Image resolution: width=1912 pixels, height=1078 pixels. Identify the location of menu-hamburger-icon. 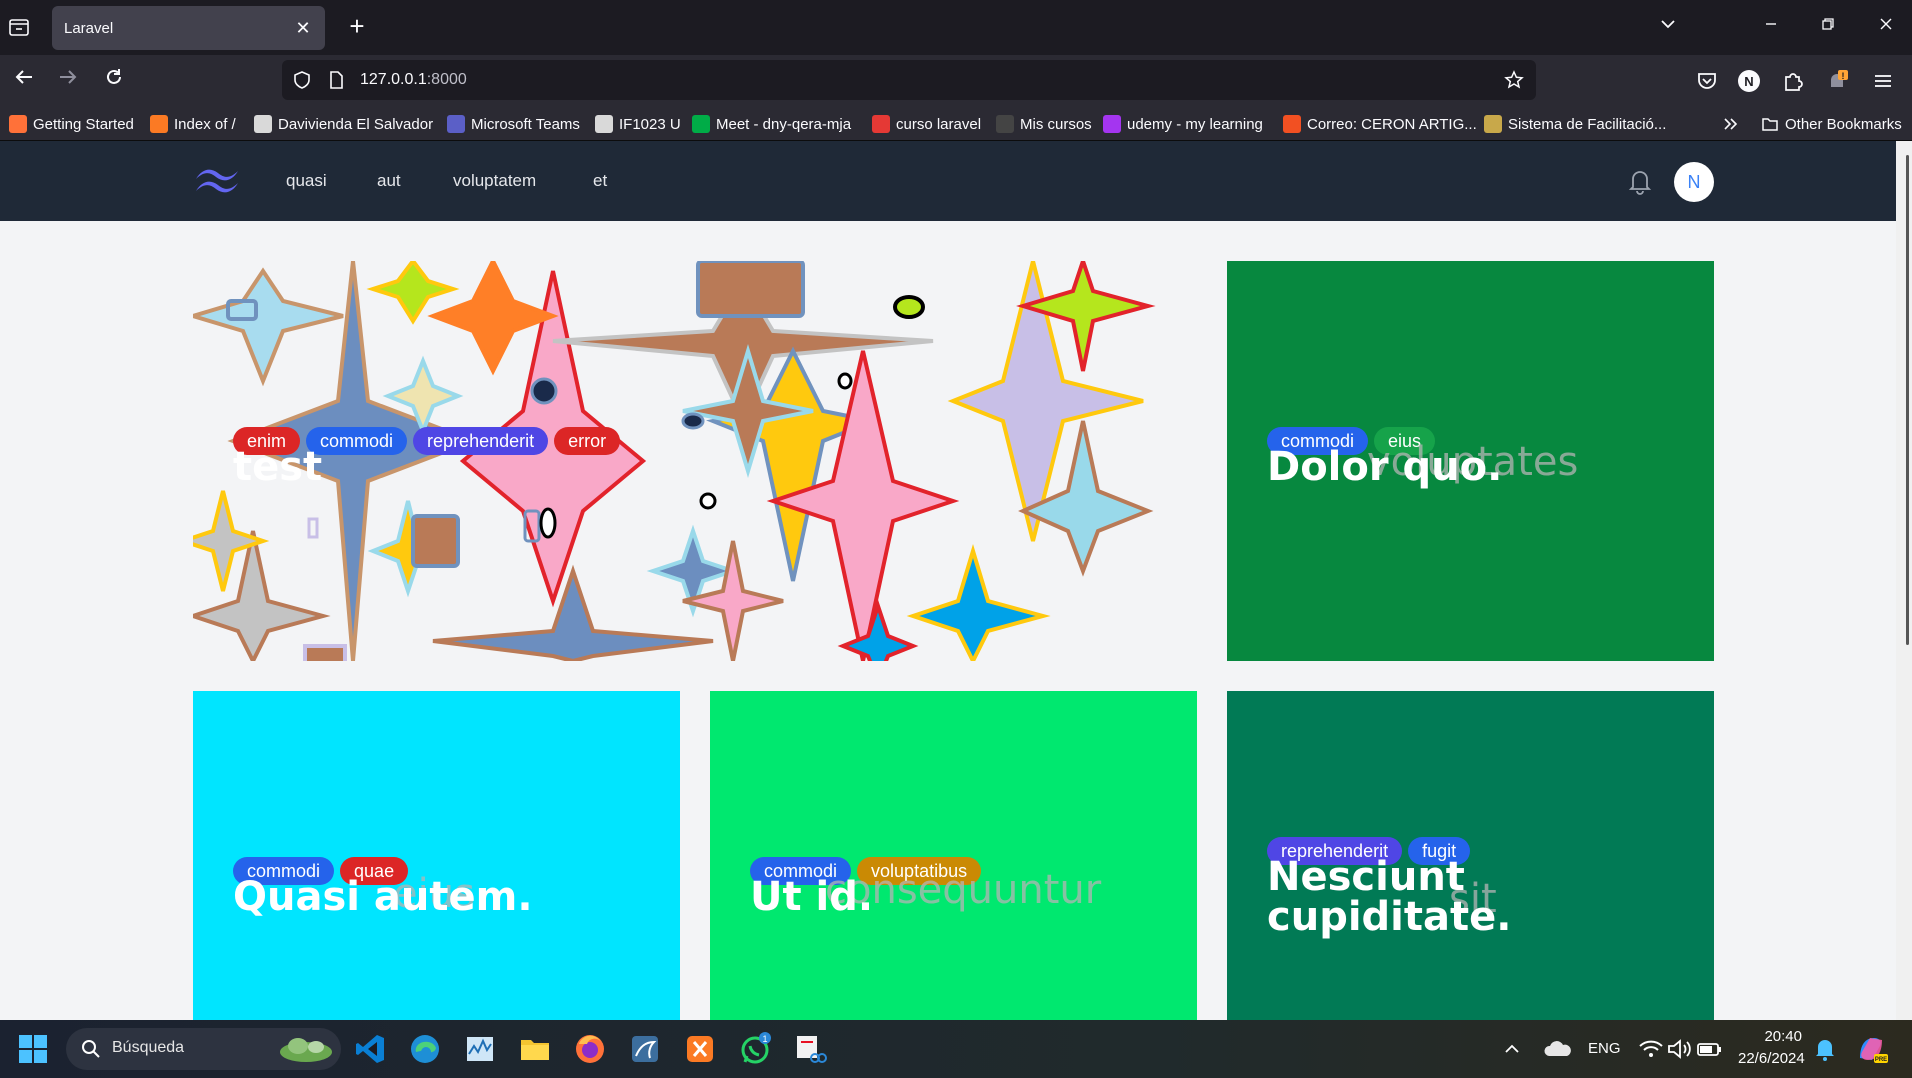
(1883, 81).